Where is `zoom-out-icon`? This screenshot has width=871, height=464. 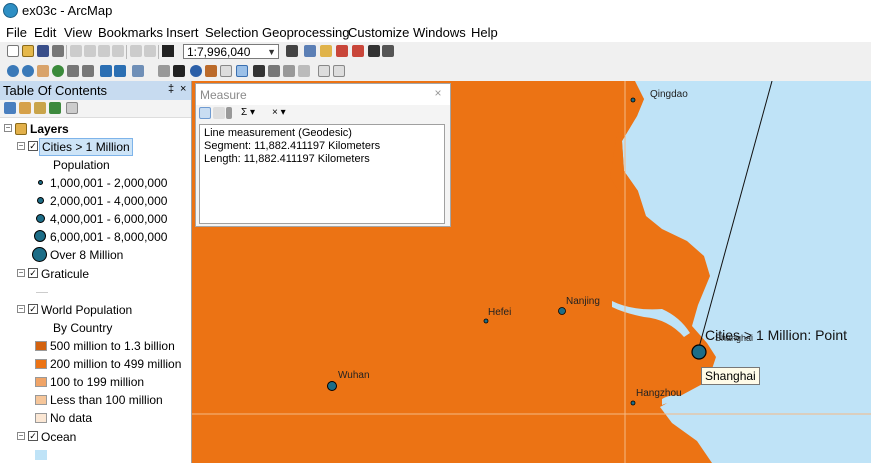
zoom-out-icon is located at coordinates (28, 71).